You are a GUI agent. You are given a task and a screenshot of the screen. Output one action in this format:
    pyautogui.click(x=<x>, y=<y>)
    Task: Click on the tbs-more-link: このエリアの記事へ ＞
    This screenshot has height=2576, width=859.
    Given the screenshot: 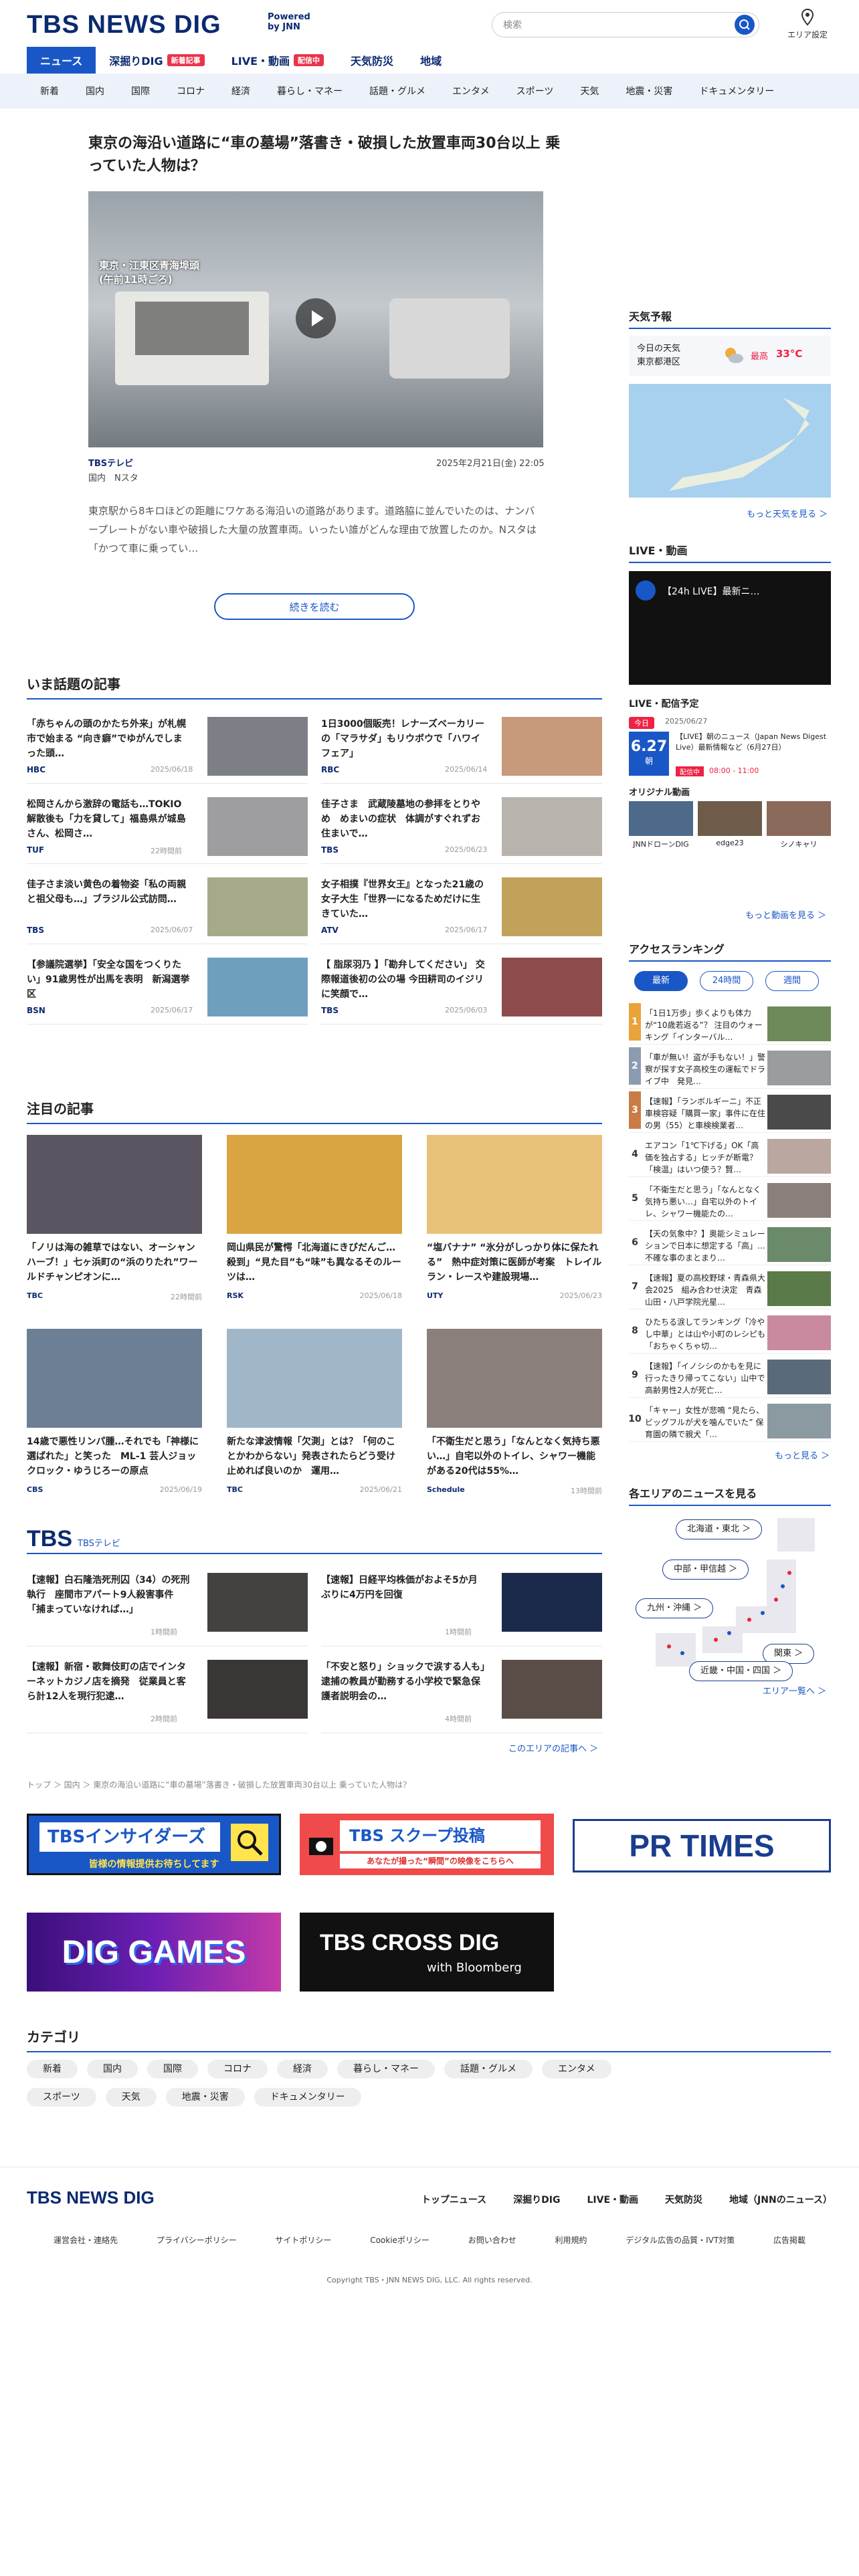 What is the action you would take?
    pyautogui.click(x=553, y=1747)
    